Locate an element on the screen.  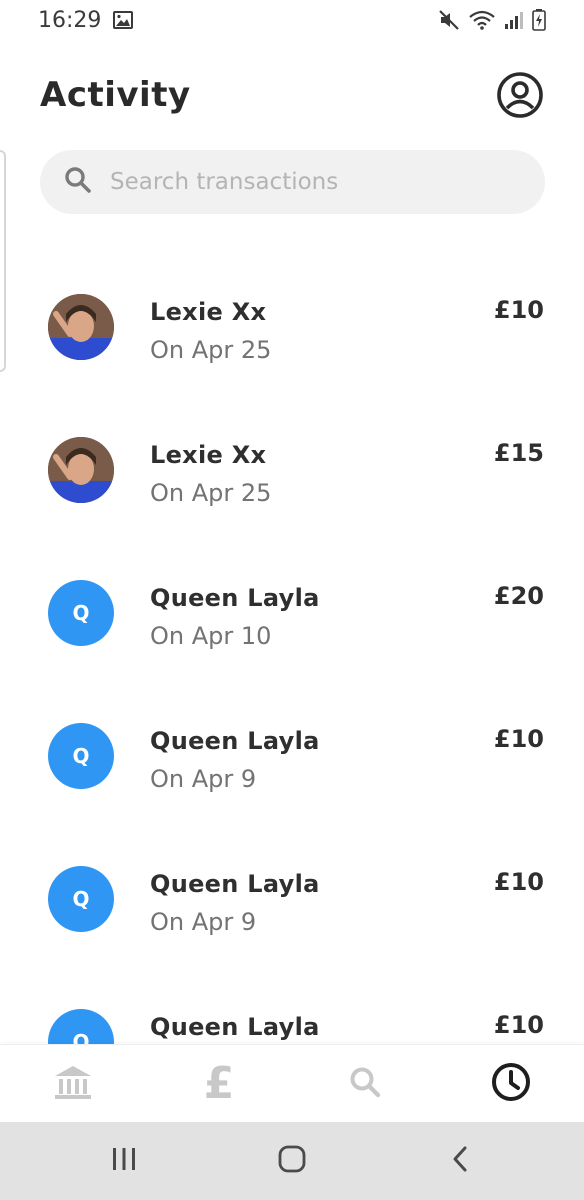
activity-clock-icon is located at coordinates (511, 1084).